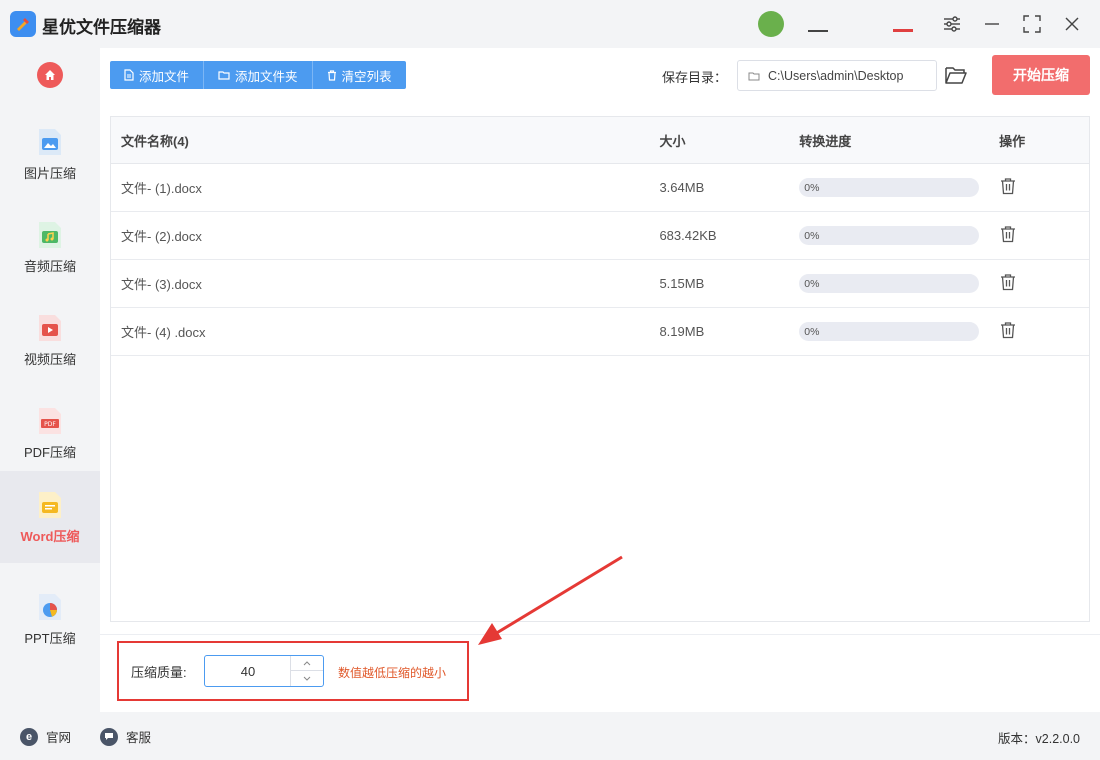 This screenshot has width=1100, height=760. I want to click on support-label: 客服, so click(139, 738).